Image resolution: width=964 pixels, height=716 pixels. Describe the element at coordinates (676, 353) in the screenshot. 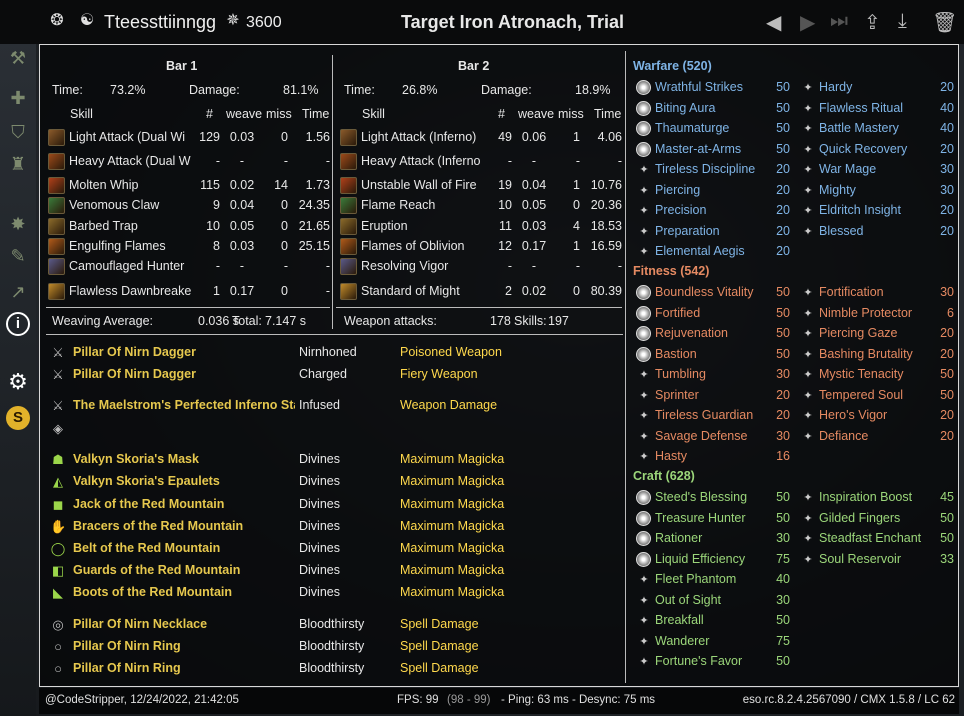

I see `cp-star-name: Bastion` at that location.